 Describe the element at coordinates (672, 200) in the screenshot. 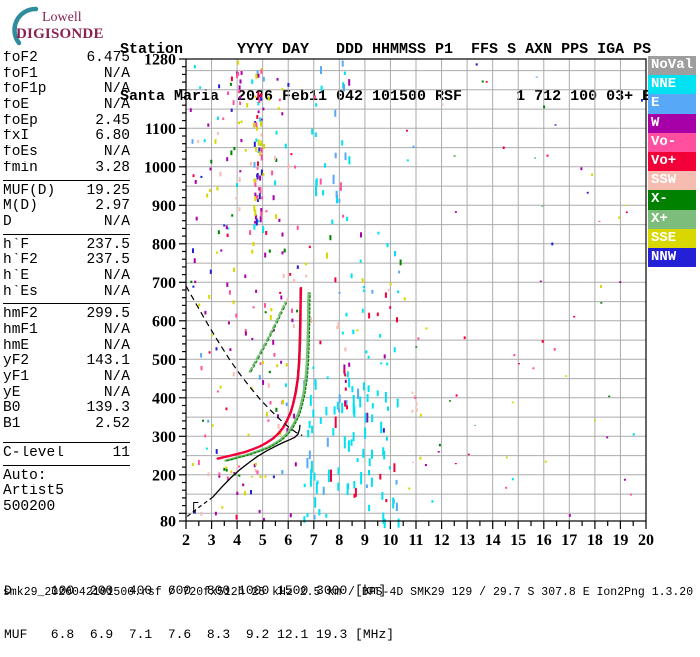

I see `legend-item-x: X-` at that location.